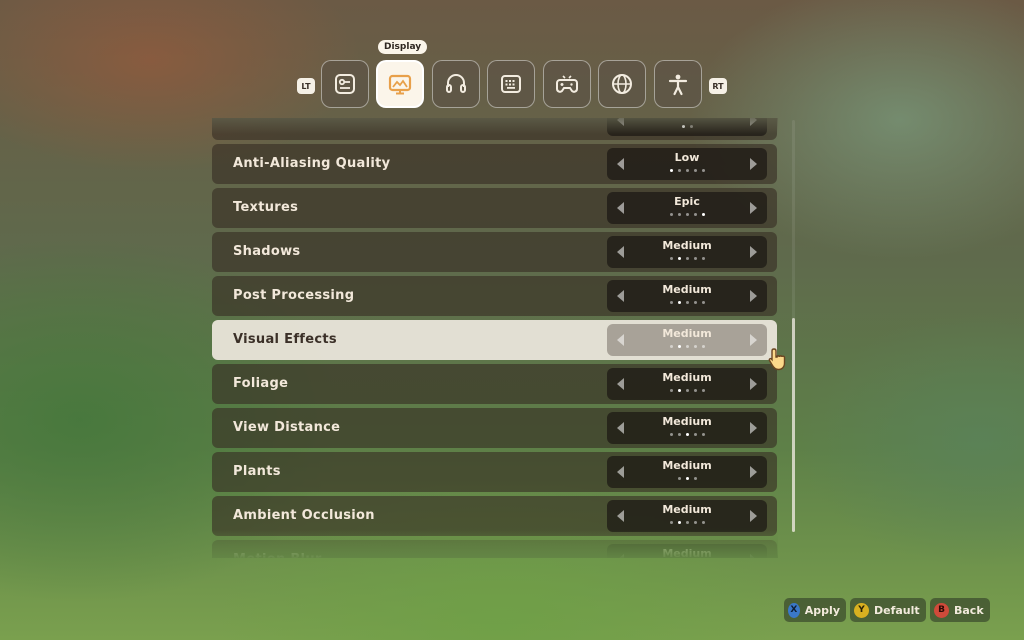 This screenshot has width=1024, height=640. I want to click on tab-display, so click(400, 84).